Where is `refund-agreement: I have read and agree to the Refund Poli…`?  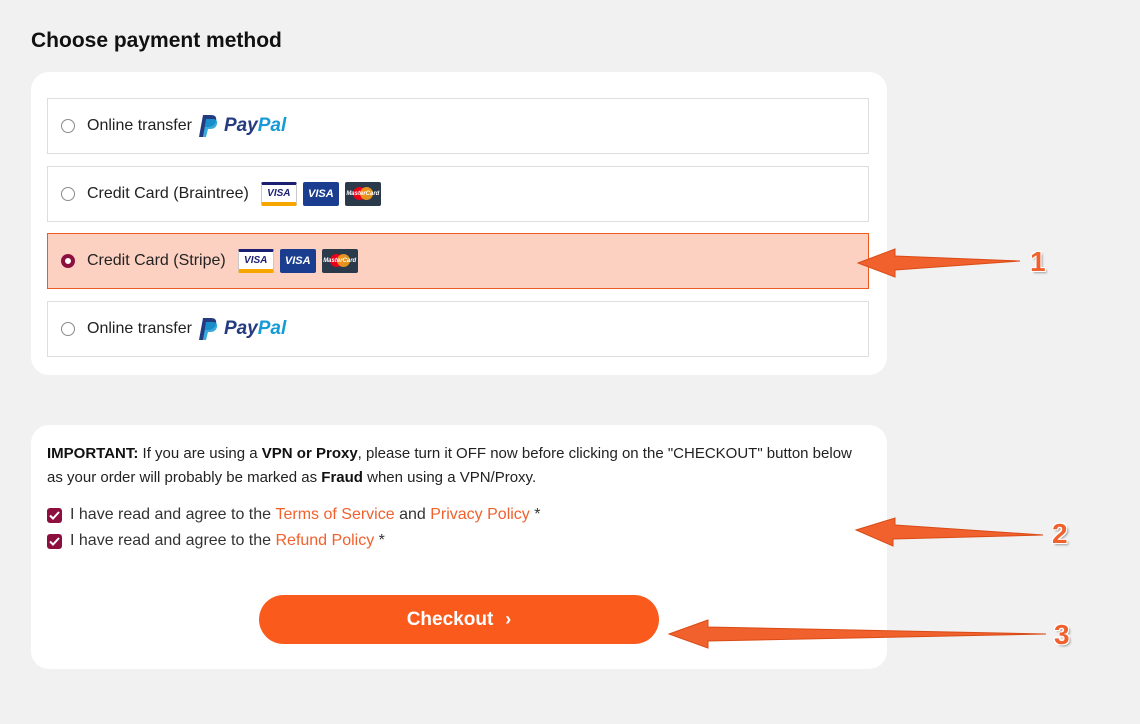
refund-agreement: I have read and agree to the Refund Poli… is located at coordinates (216, 541).